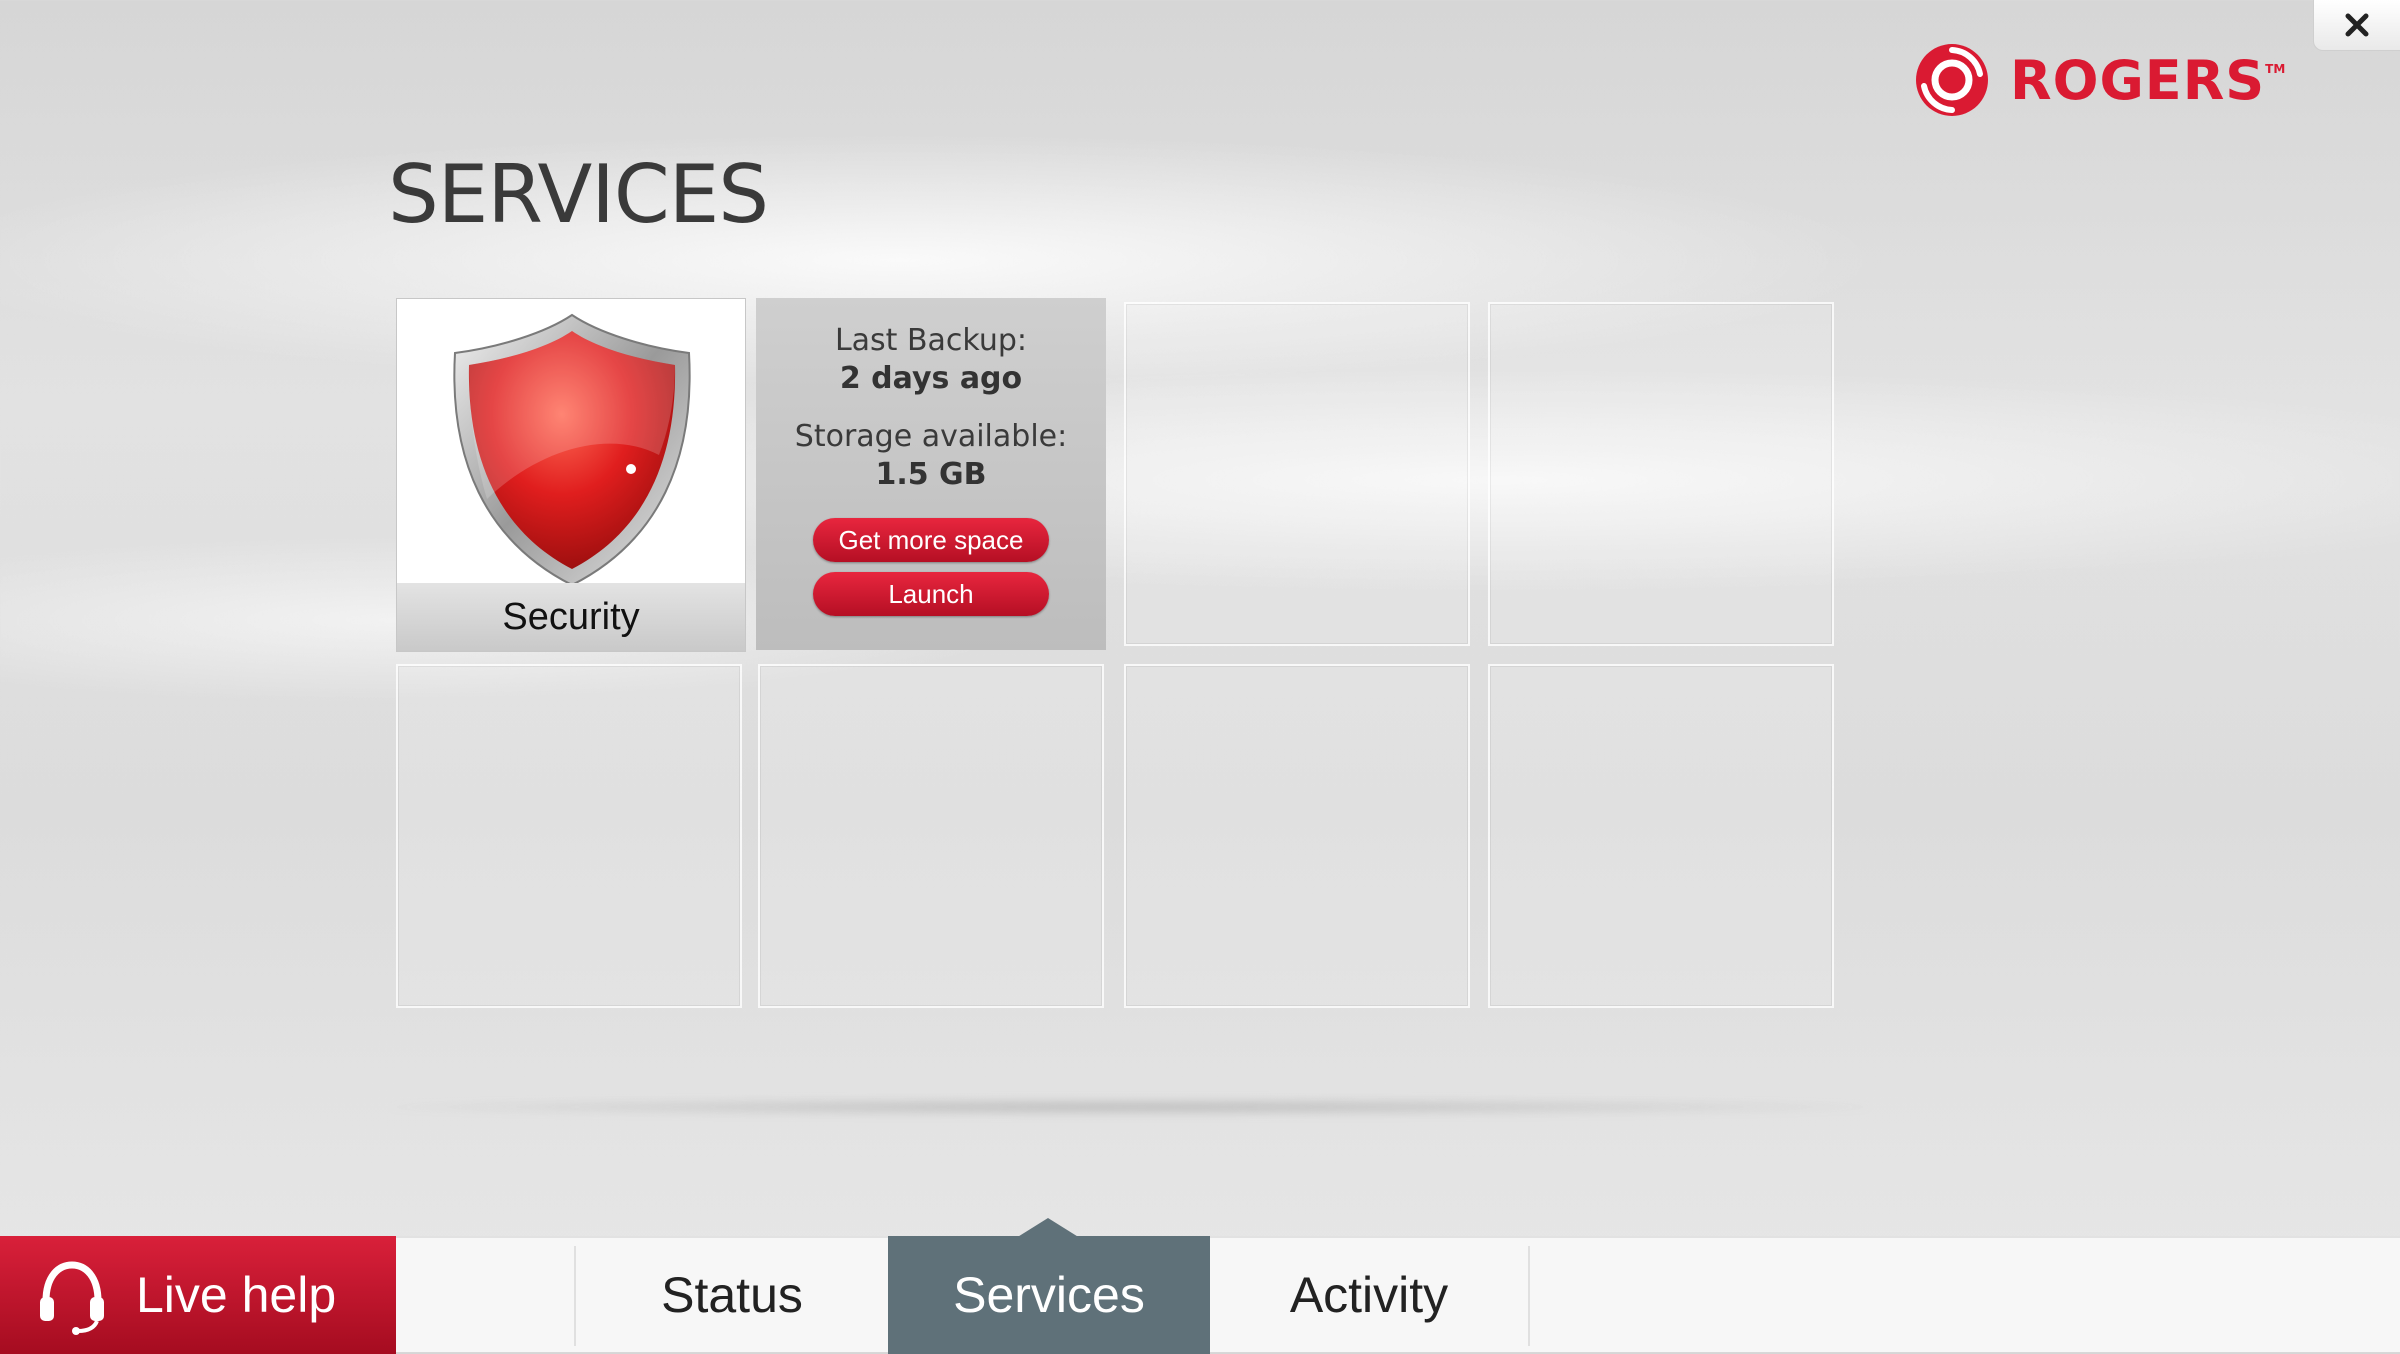 The height and width of the screenshot is (1354, 2400). What do you see at coordinates (2138, 80) in the screenshot?
I see `brand-name: ROGERS` at bounding box center [2138, 80].